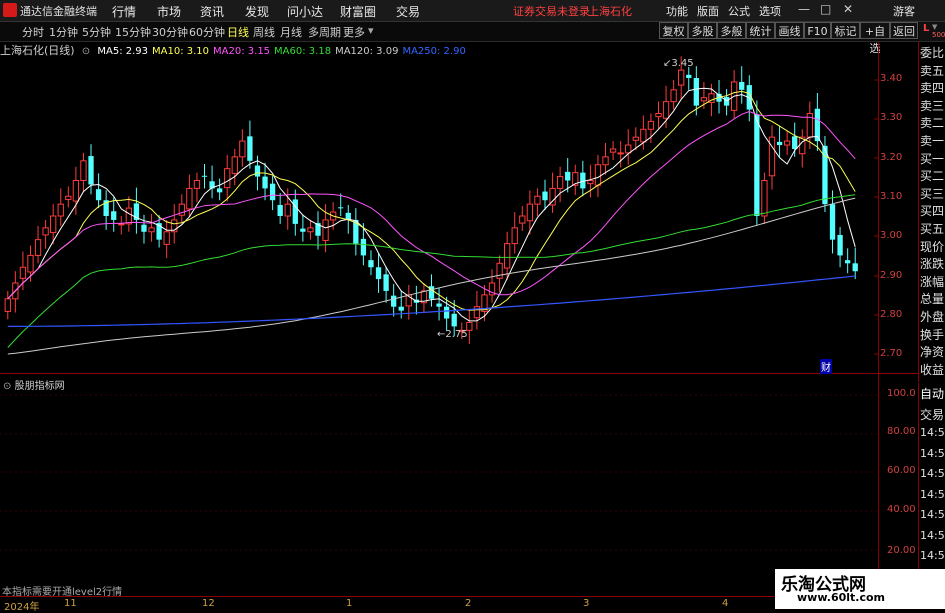 This screenshot has height=613, width=945. Describe the element at coordinates (358, 11) in the screenshot. I see `menu-caifuquan: 财富圈` at that location.